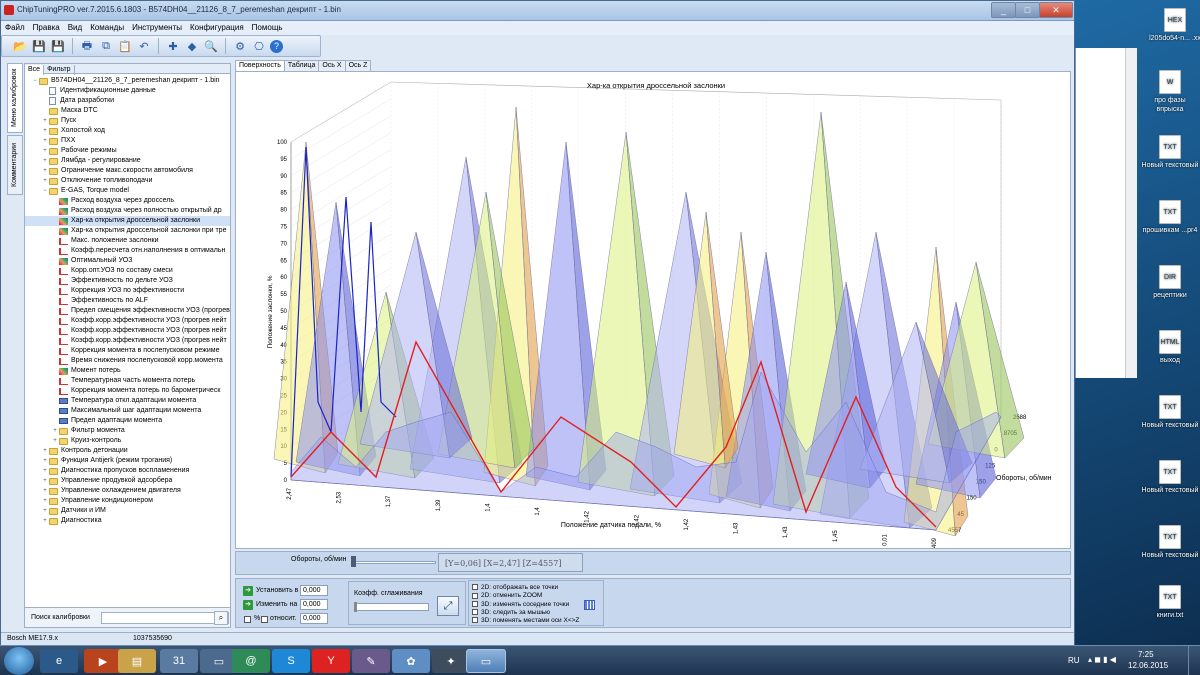 The image size is (1200, 675). Describe the element at coordinates (127, 451) in the screenshot. I see `tree-item: + Контроль детонации` at that location.